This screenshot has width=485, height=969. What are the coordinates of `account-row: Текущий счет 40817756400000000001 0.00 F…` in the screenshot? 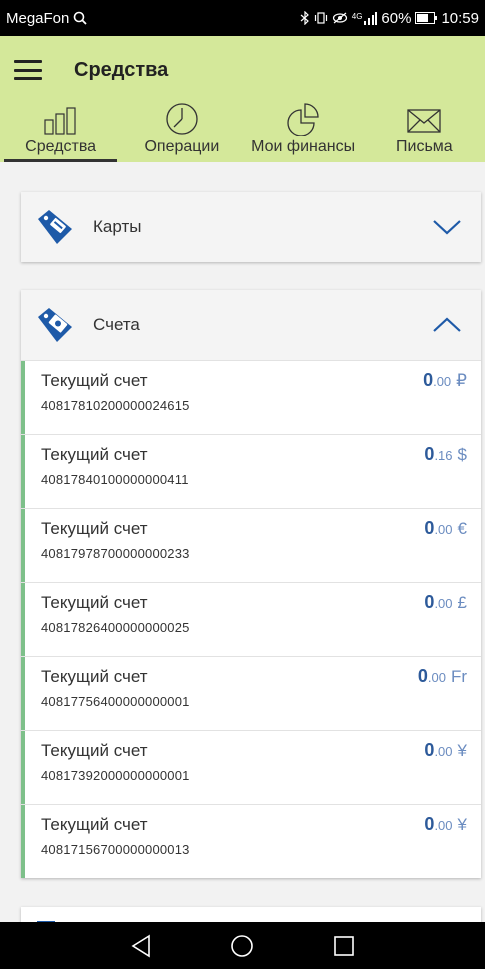 It's located at (251, 693).